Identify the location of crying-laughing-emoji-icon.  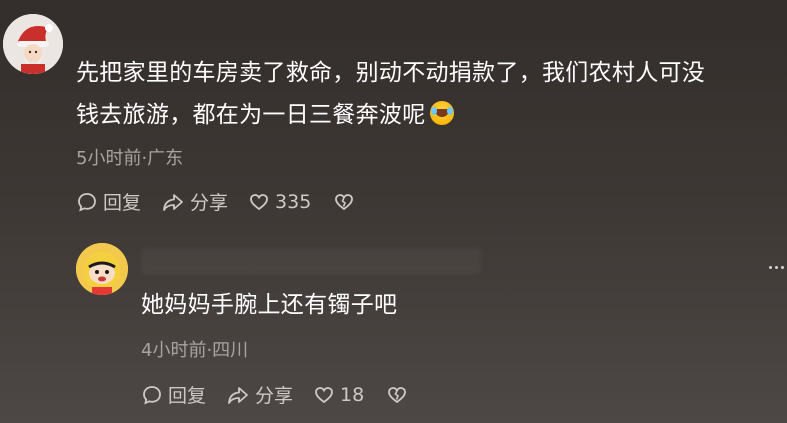
(441, 113).